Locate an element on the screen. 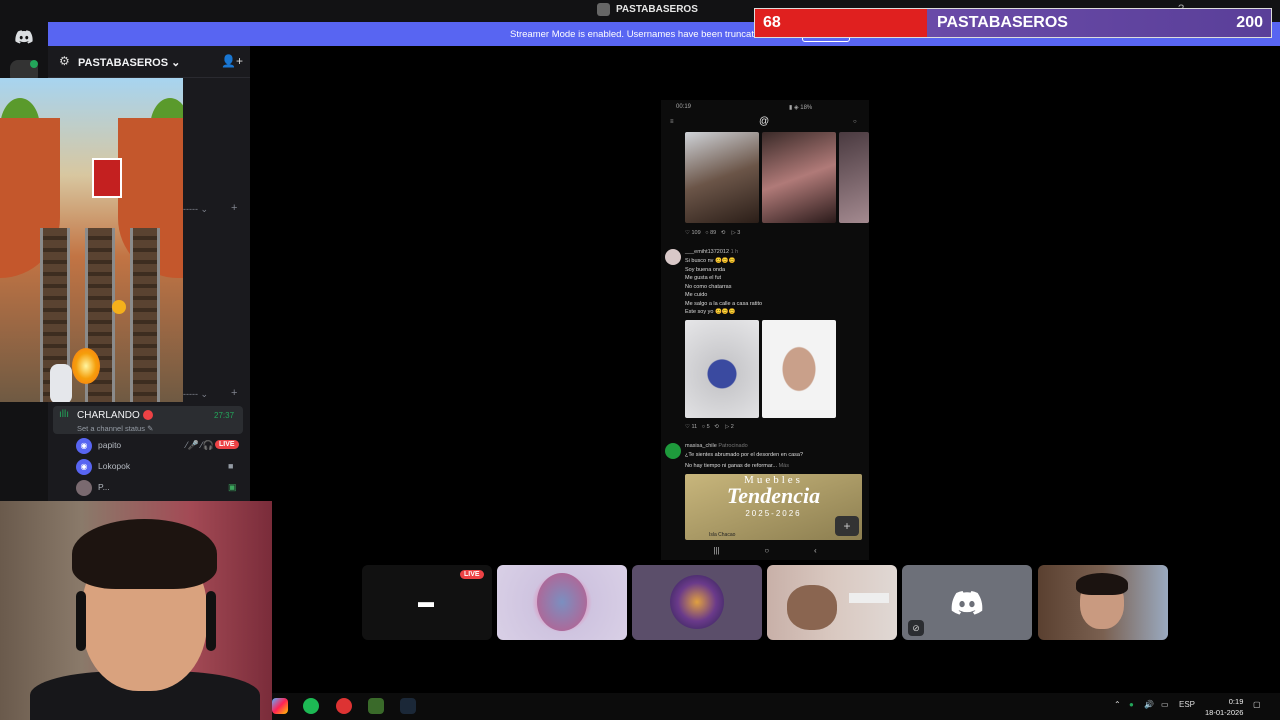 This screenshot has height=720, width=1280. post-time: 1 h is located at coordinates (734, 252).